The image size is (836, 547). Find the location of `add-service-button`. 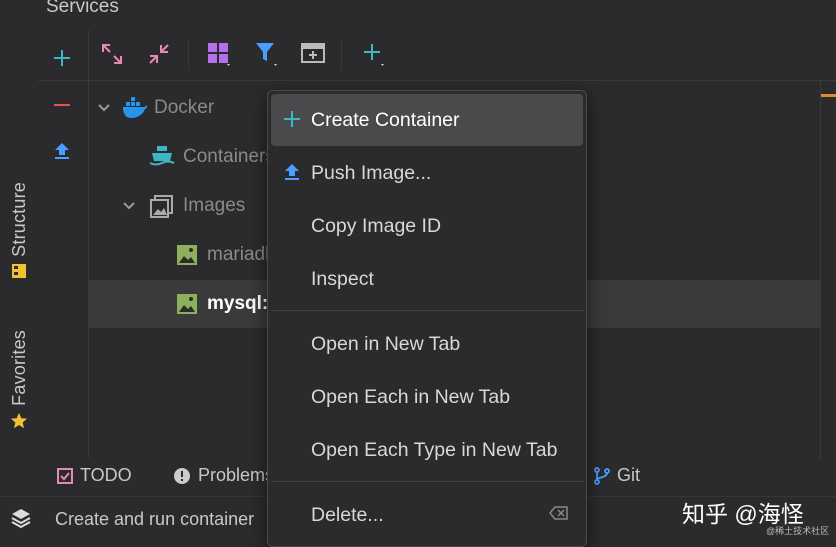

add-service-button is located at coordinates (62, 58).